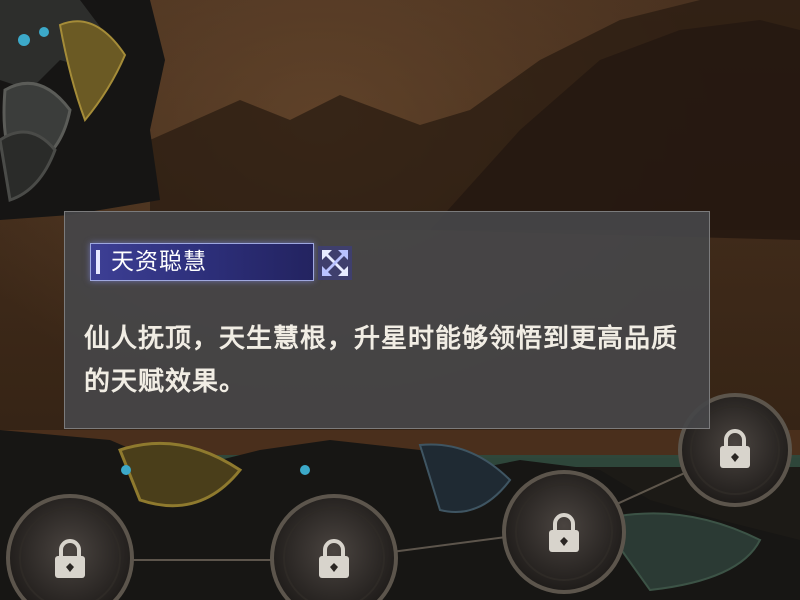  I want to click on talent-description: 仙人抚顶，天生慧根，升星时能够领悟到更高品质的天赋效果。, so click(381, 360).